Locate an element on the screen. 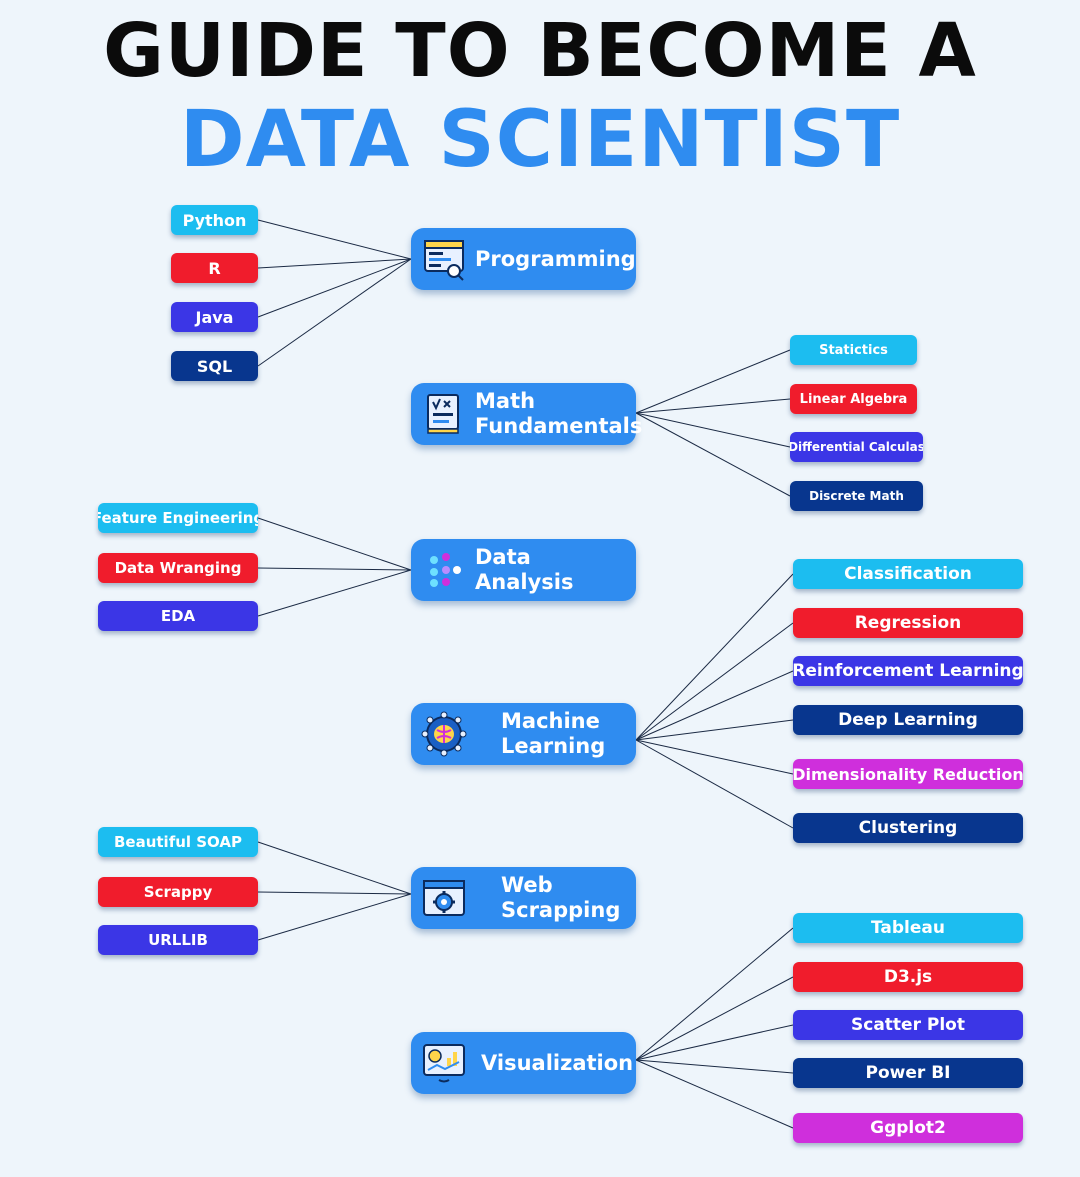 The image size is (1080, 1177). leaf-discrete-math: Discrete Math is located at coordinates (856, 496).